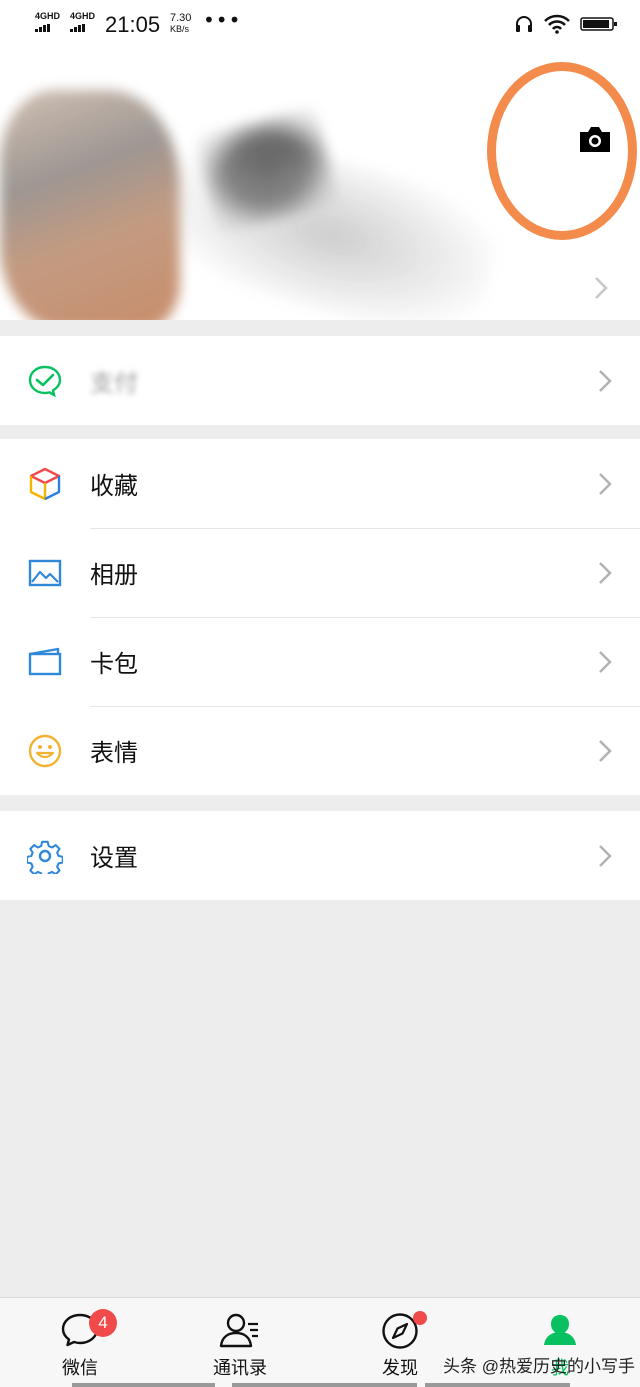 The image size is (640, 1387). What do you see at coordinates (133, 24) in the screenshot?
I see `clock: 21:05` at bounding box center [133, 24].